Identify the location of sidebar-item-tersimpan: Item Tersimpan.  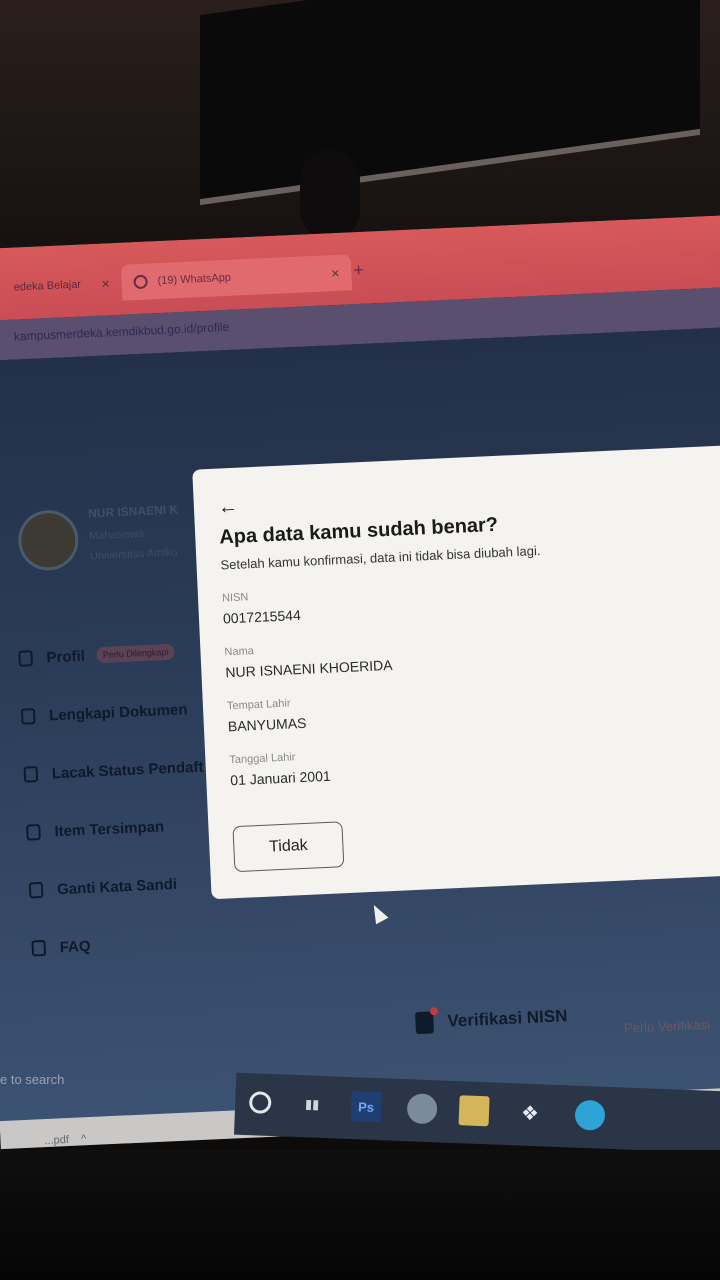
(126, 828).